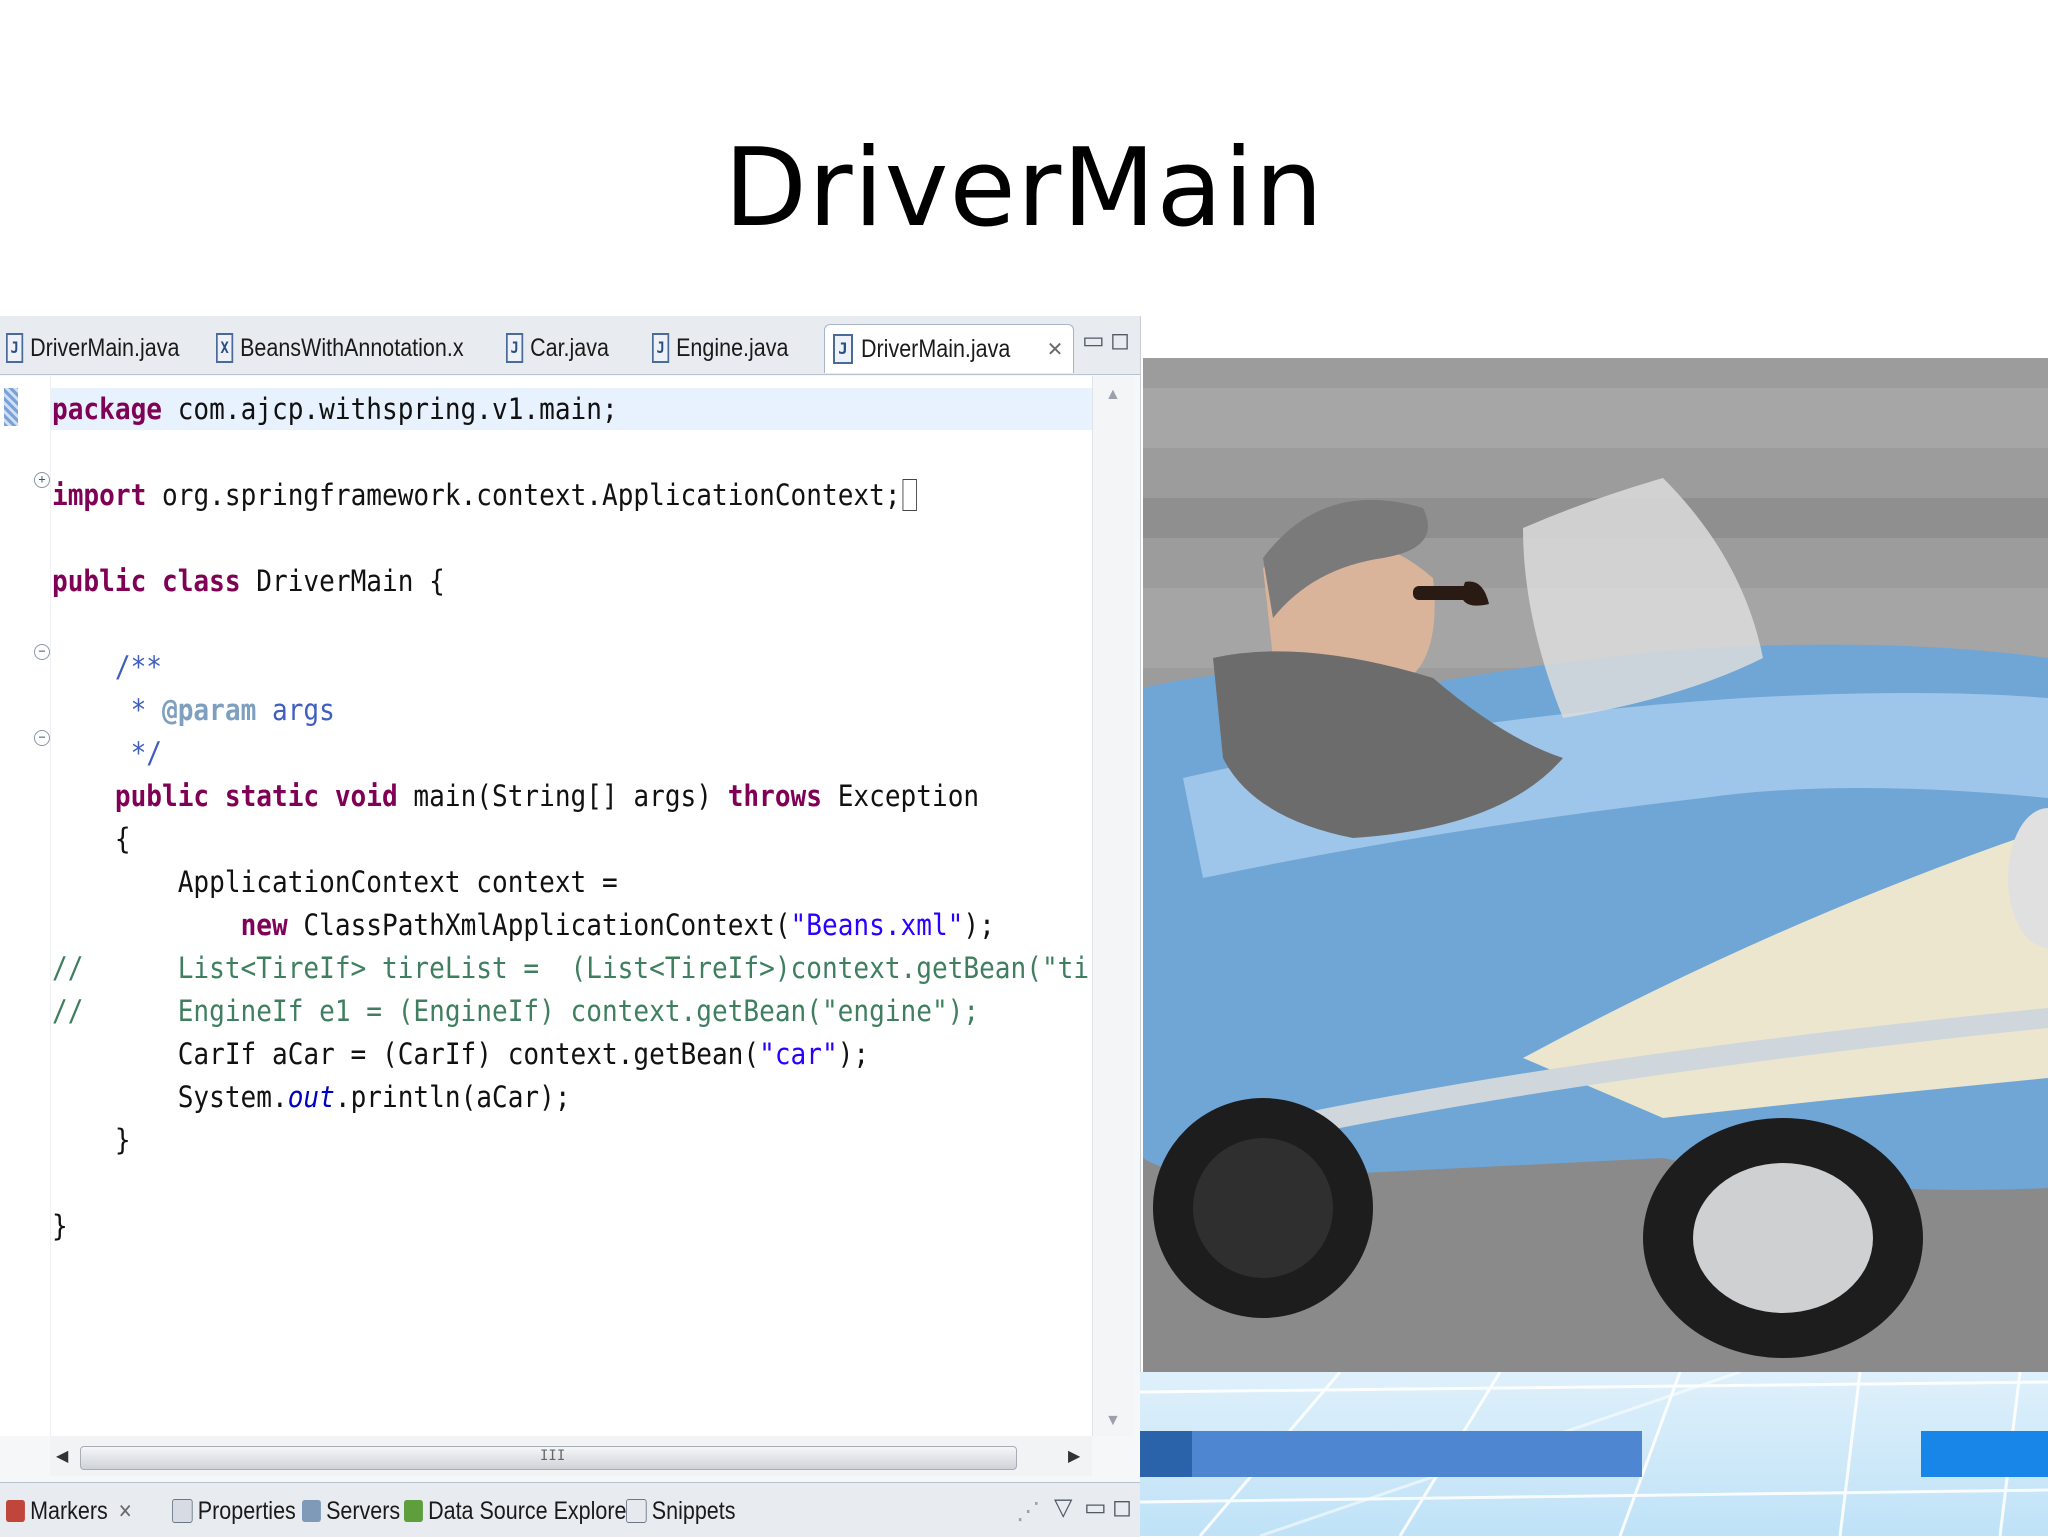  Describe the element at coordinates (1113, 395) in the screenshot. I see `scroll-up-icon: ▲` at that location.